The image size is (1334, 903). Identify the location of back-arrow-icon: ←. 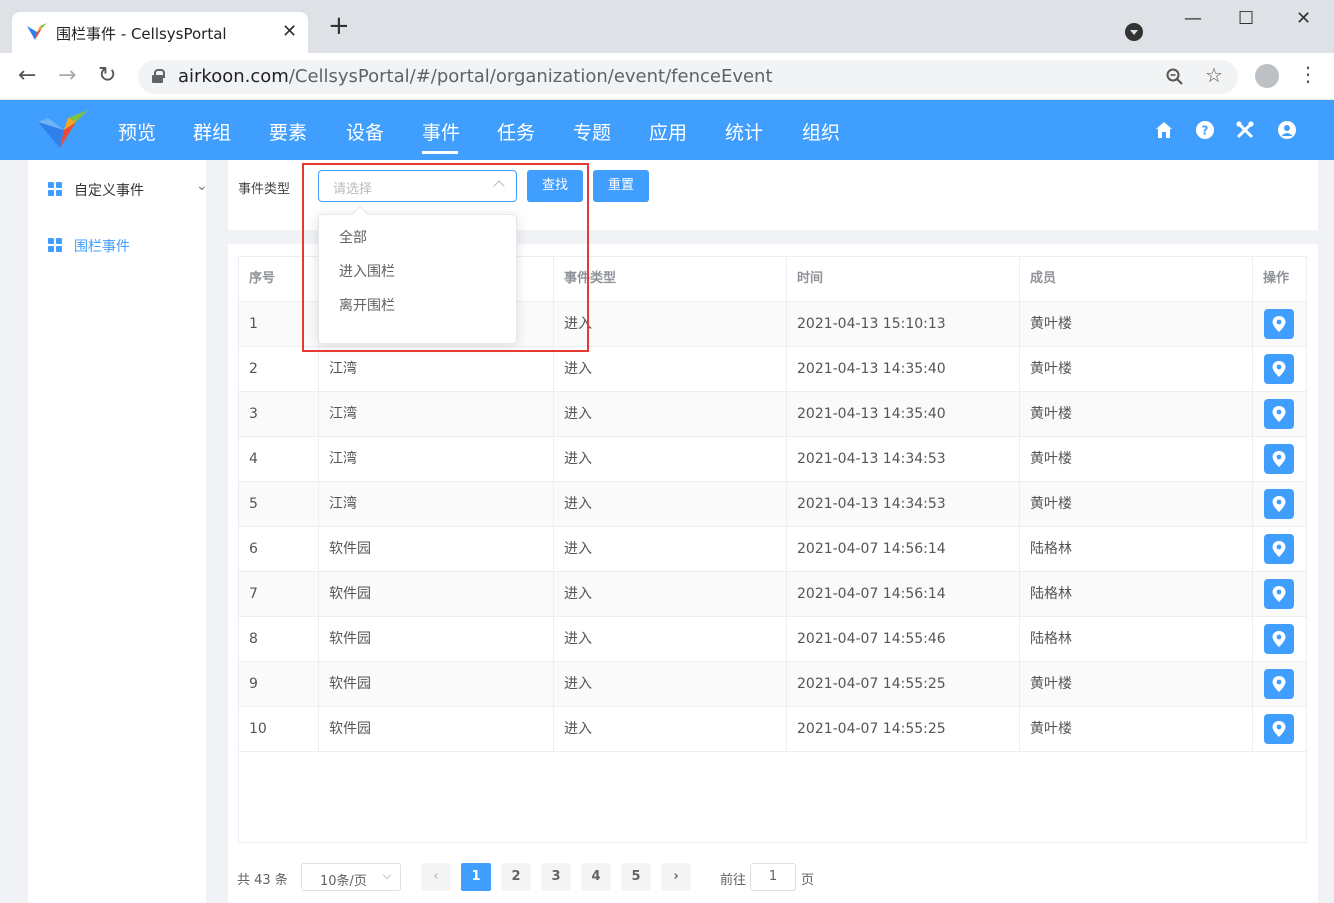
(27, 75).